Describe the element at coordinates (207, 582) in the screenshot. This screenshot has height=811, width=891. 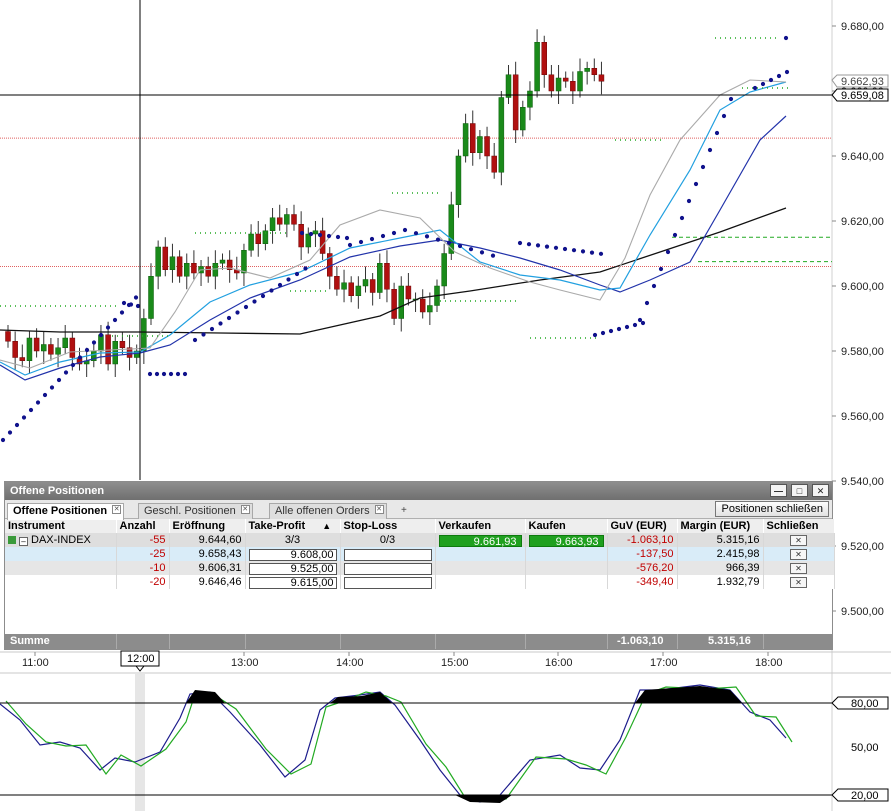
I see `eroeffnung-cell: 9.646,46` at that location.